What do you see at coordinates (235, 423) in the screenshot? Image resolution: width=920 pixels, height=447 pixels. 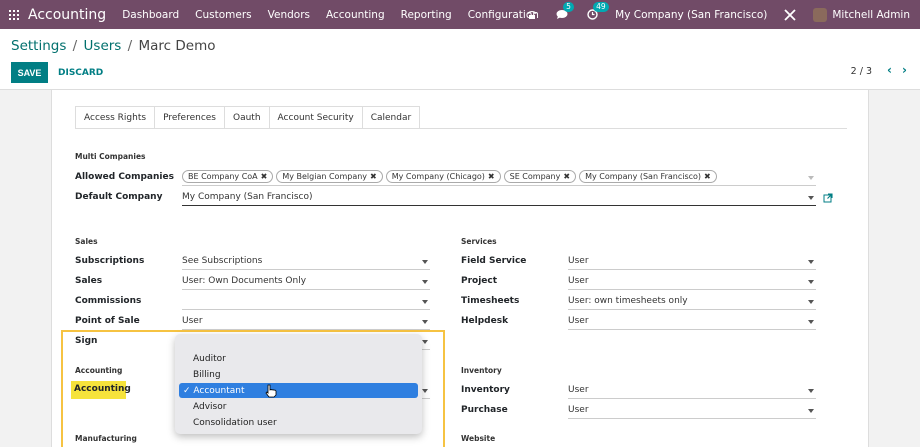 I see `option-consolidation-user: Consolidation user` at bounding box center [235, 423].